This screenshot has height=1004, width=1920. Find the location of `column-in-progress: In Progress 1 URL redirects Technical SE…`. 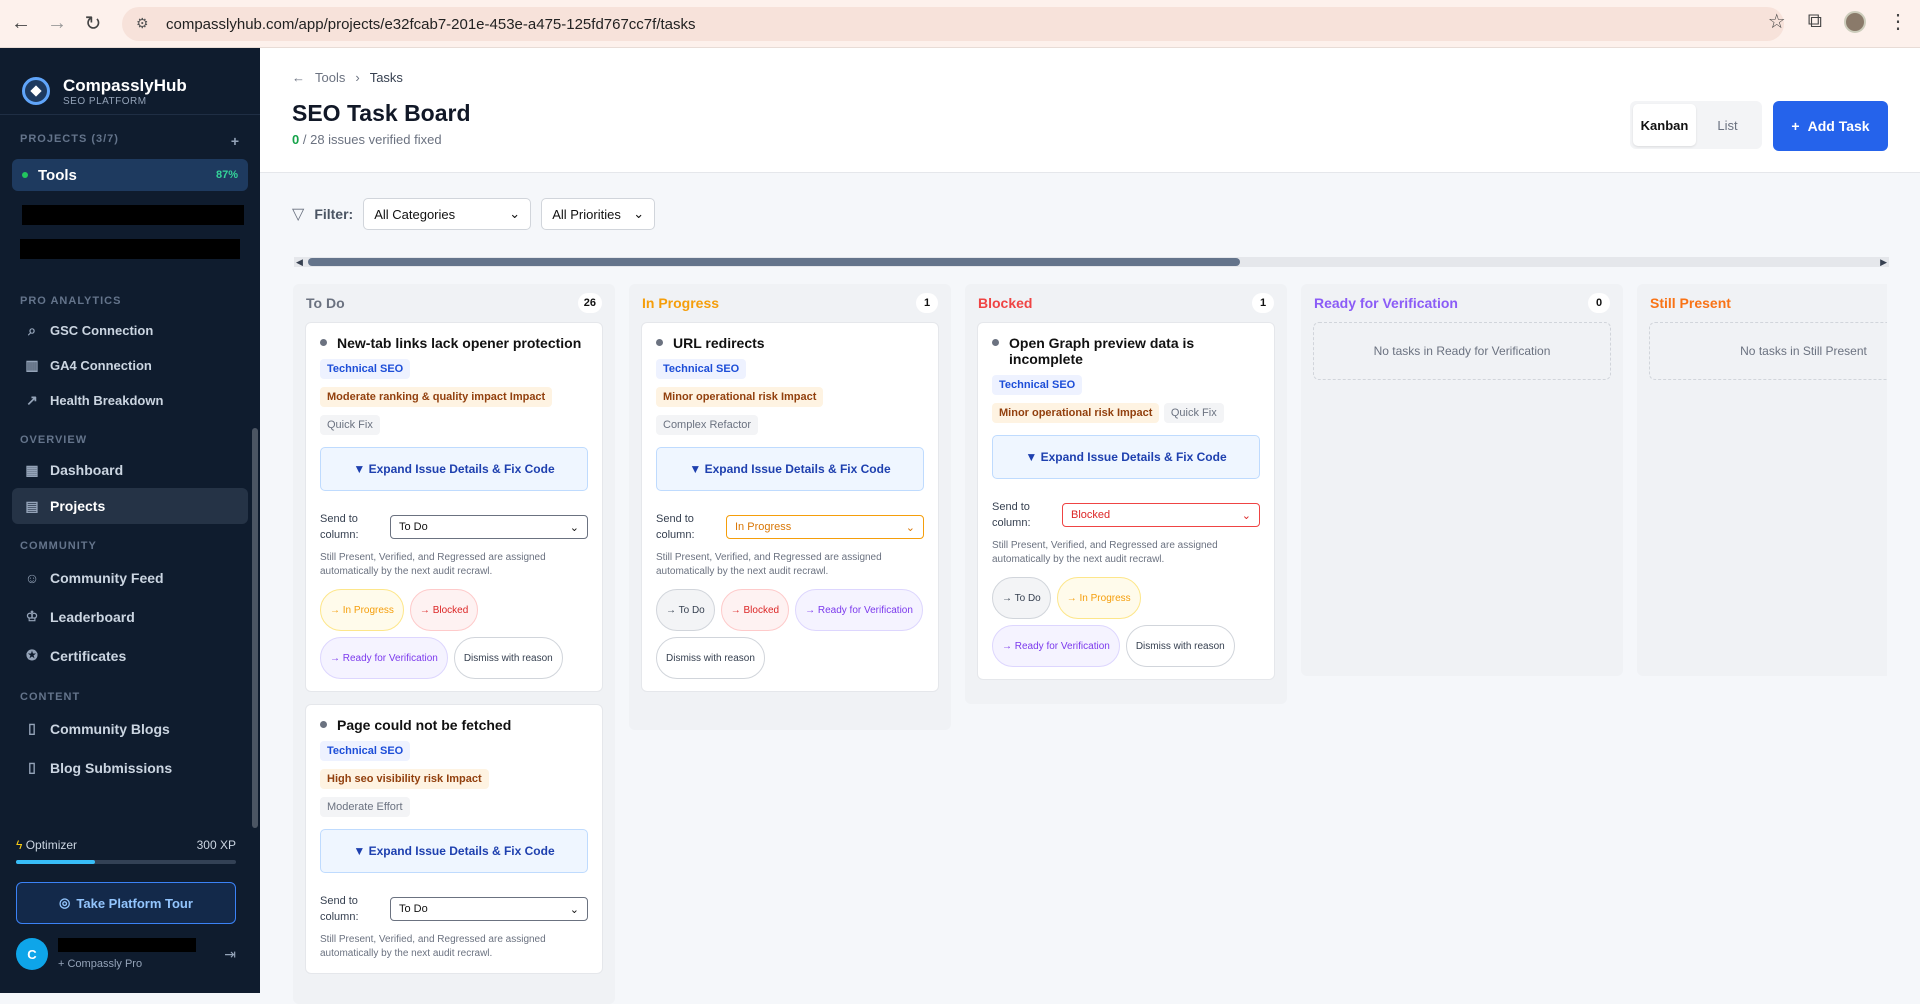

column-in-progress: In Progress 1 URL redirects Technical SE… is located at coordinates (790, 507).